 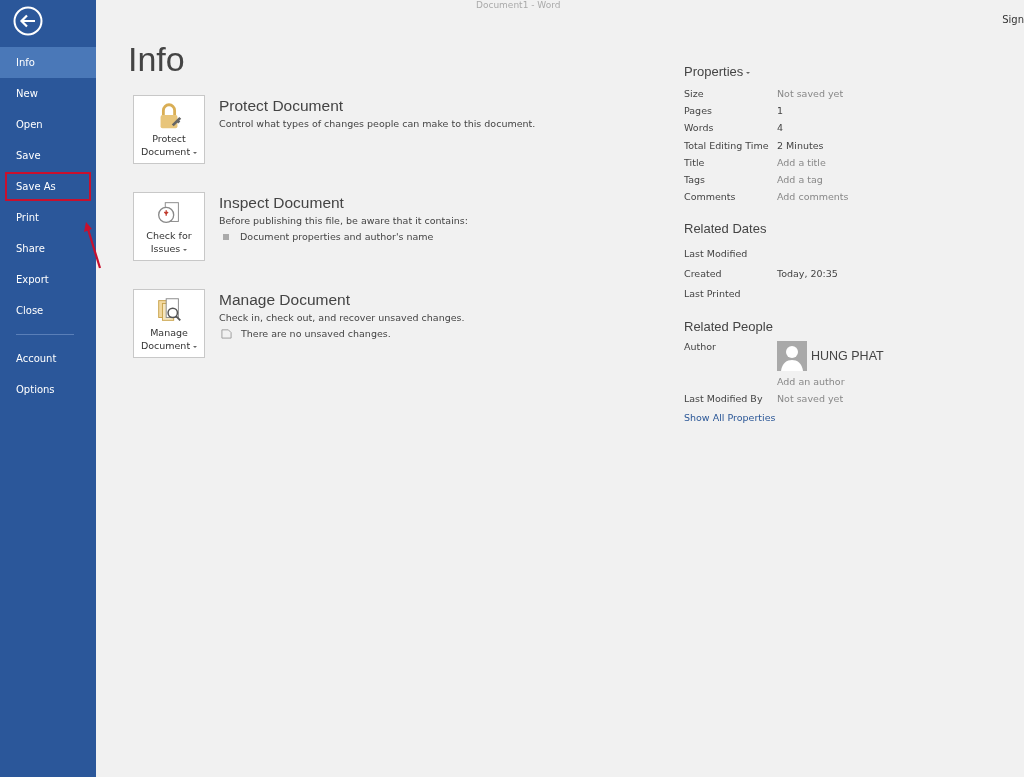 What do you see at coordinates (48, 389) in the screenshot?
I see `nav-item: Options` at bounding box center [48, 389].